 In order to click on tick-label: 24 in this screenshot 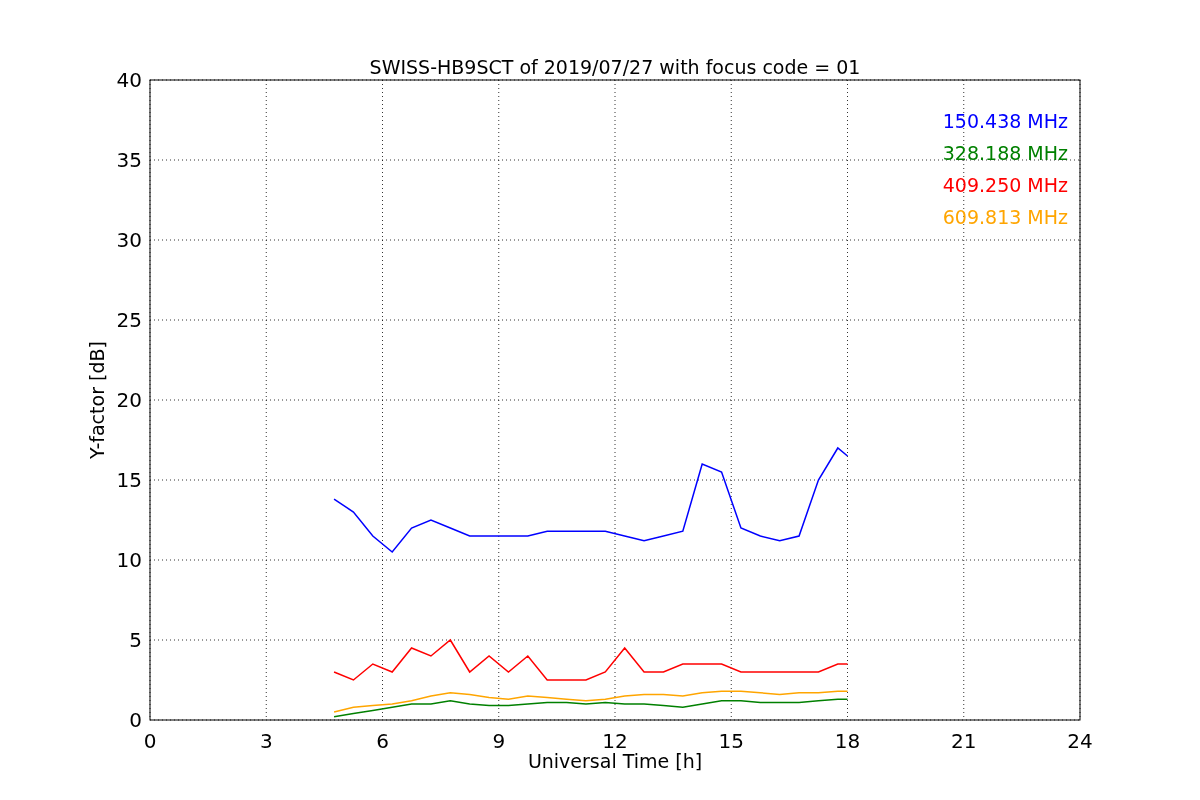, I will do `click(1080, 741)`.